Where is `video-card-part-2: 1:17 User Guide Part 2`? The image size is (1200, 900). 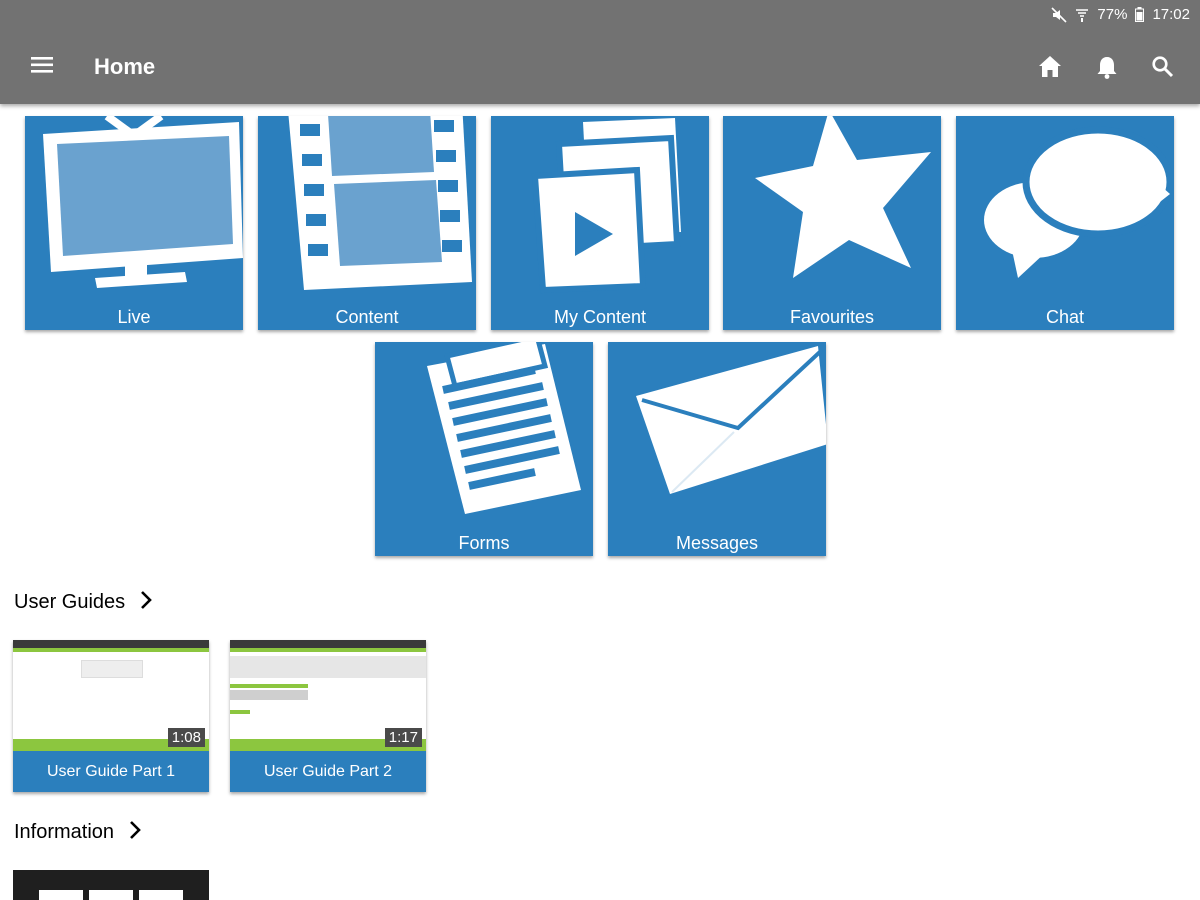
video-card-part-2: 1:17 User Guide Part 2 is located at coordinates (328, 716).